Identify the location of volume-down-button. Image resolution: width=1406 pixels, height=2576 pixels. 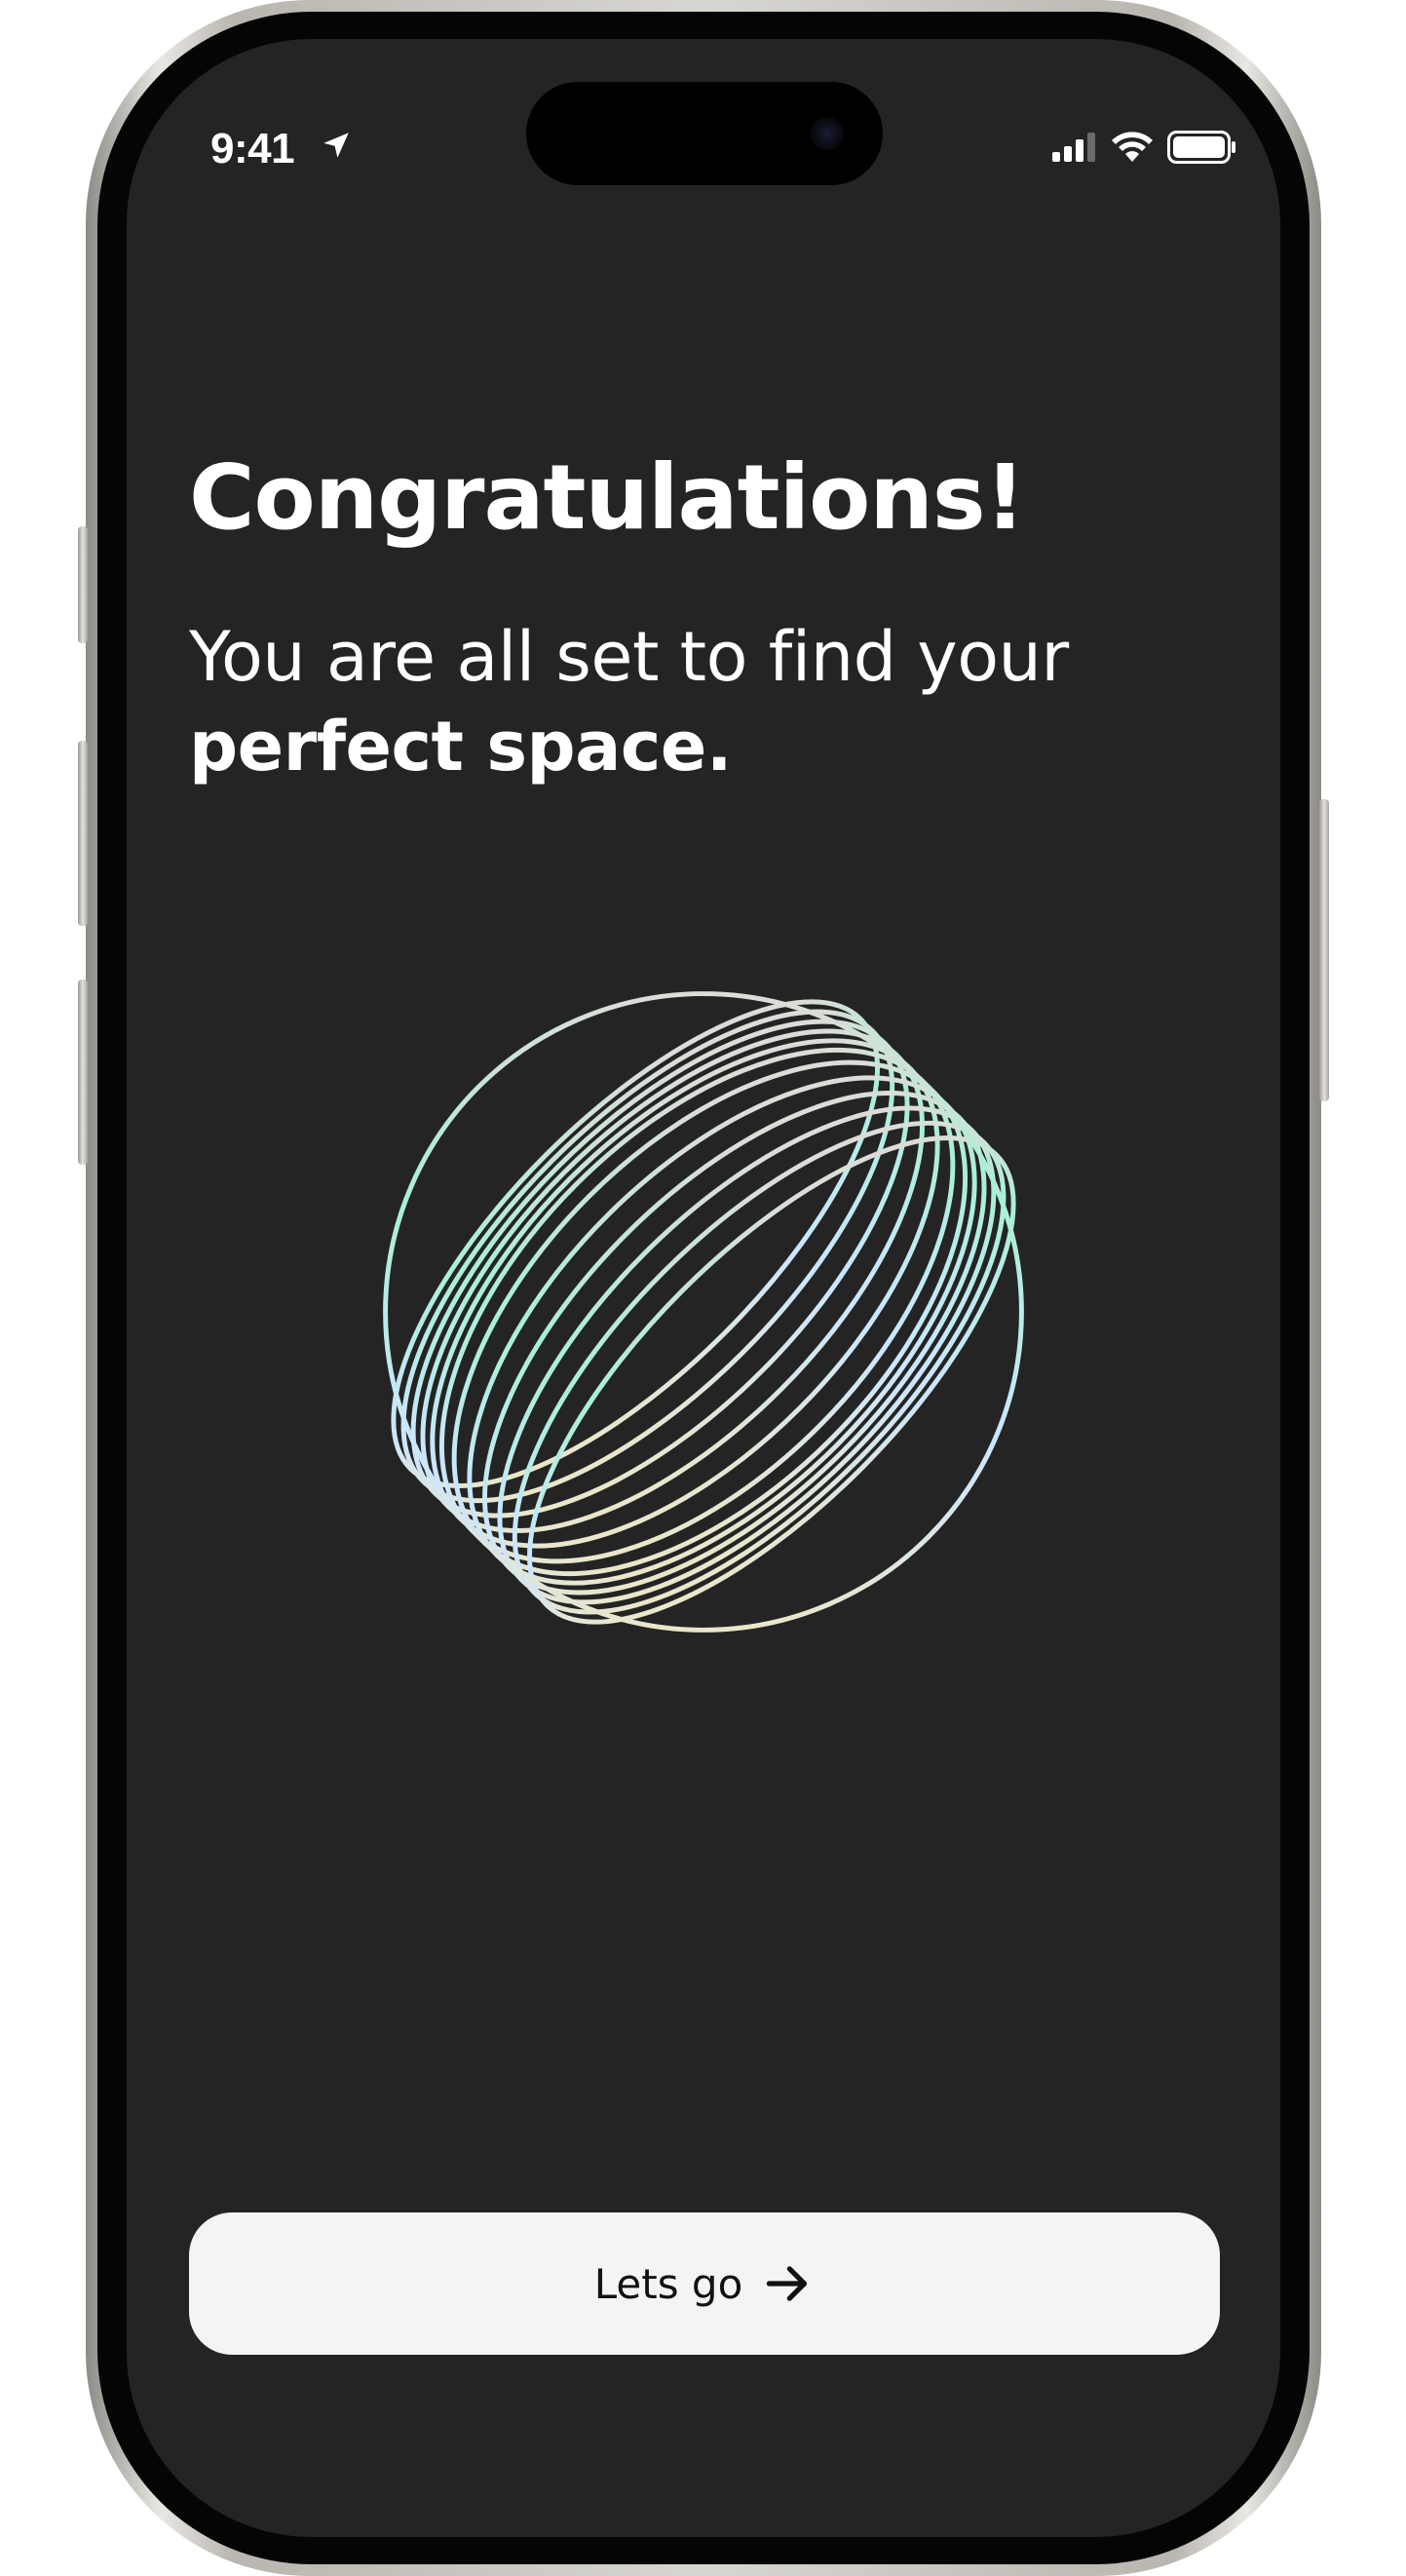
(83, 1072).